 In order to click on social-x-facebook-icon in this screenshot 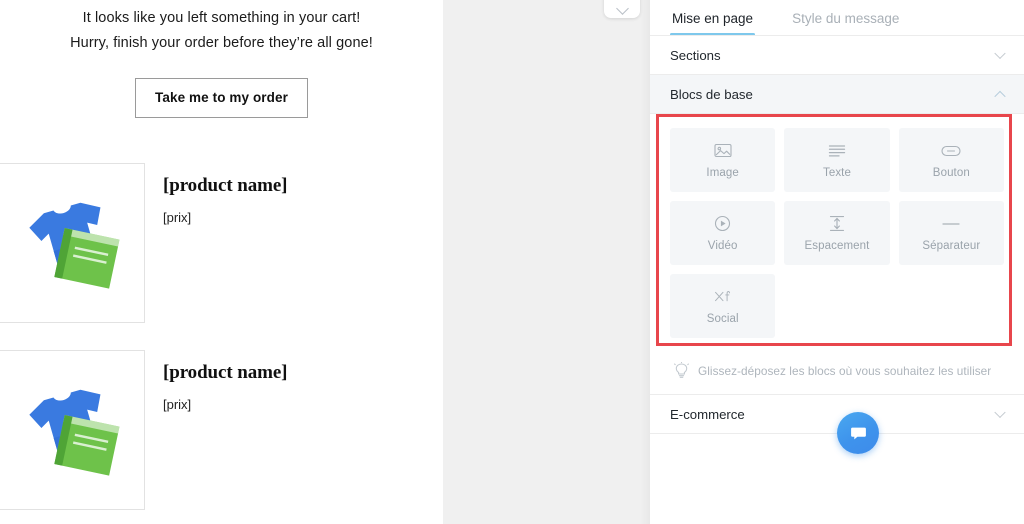, I will do `click(723, 297)`.